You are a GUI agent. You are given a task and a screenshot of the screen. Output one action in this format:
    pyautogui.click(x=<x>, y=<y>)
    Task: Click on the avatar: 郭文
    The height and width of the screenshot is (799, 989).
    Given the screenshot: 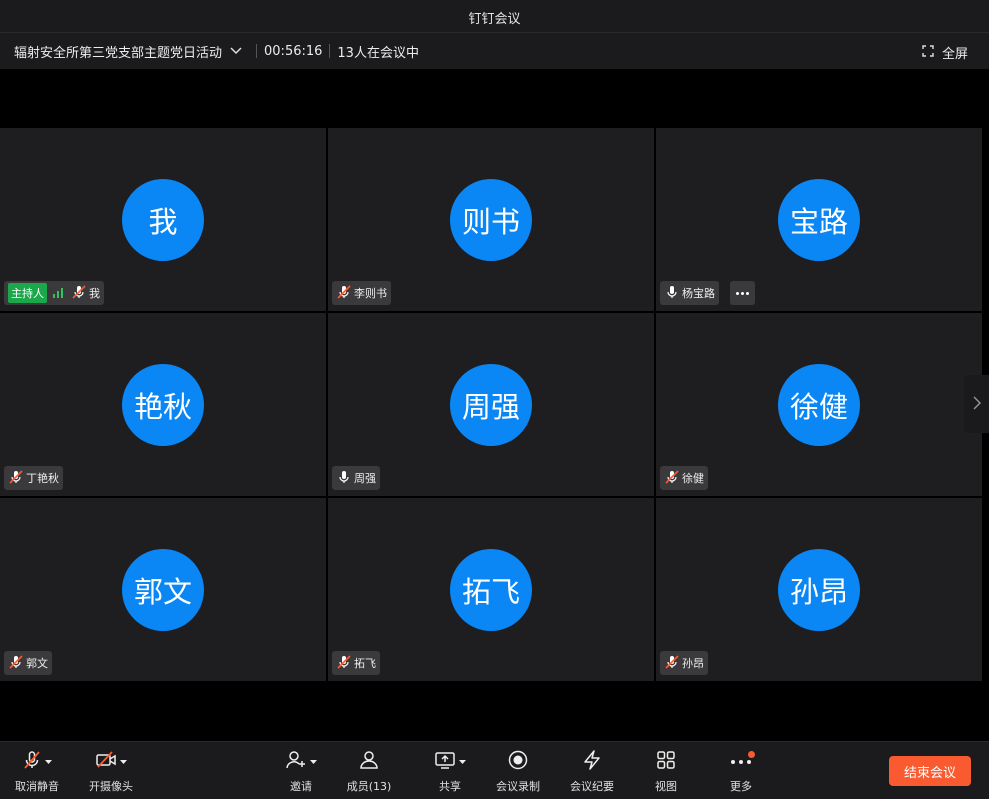 What is the action you would take?
    pyautogui.click(x=163, y=589)
    